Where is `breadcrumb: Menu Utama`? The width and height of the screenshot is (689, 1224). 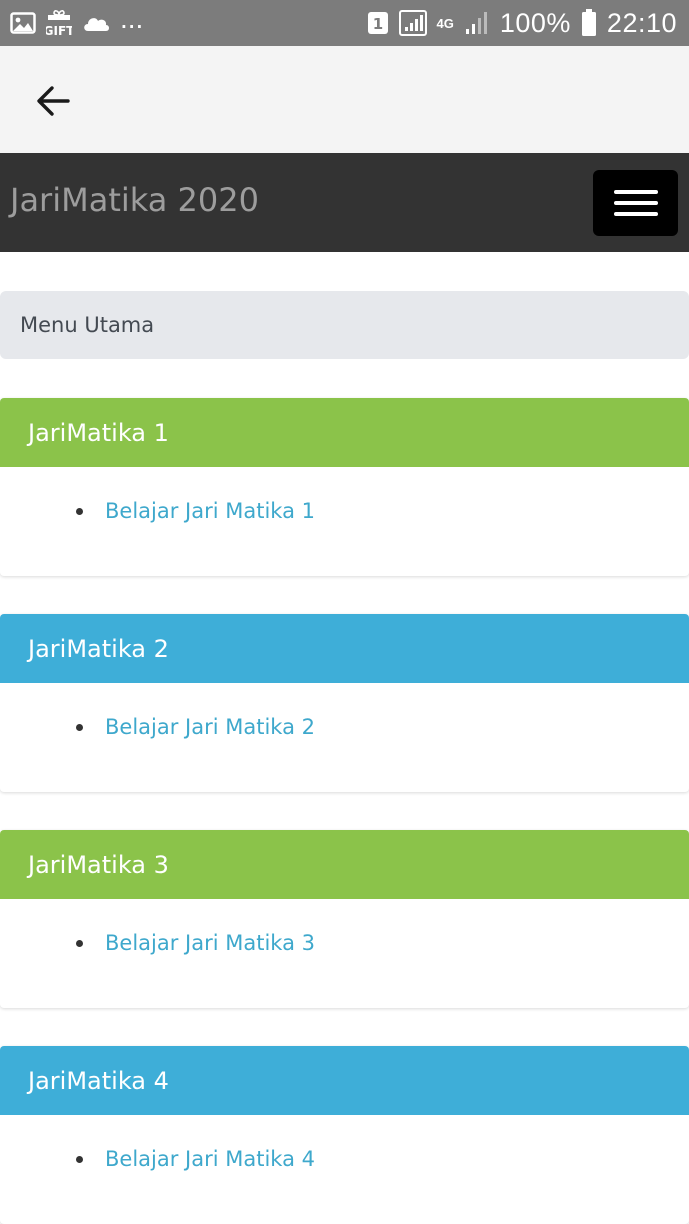
breadcrumb: Menu Utama is located at coordinates (344, 325).